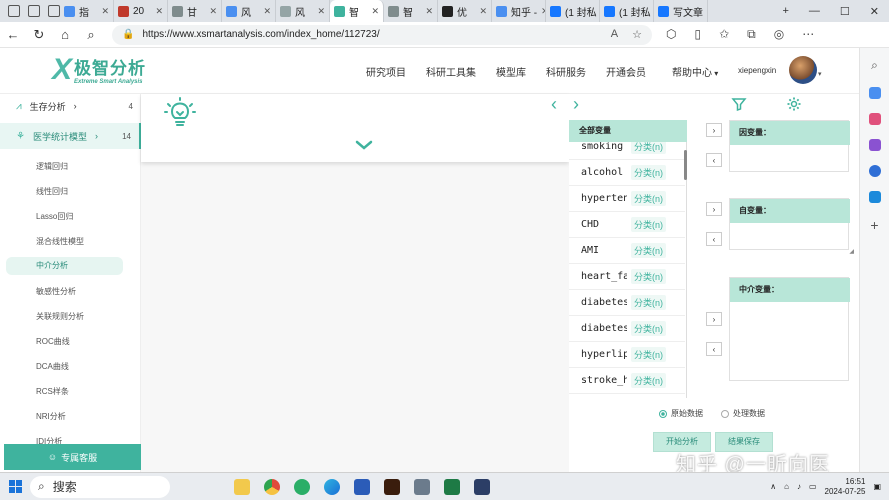 The image size is (889, 500). What do you see at coordinates (637, 34) in the screenshot?
I see `favorite-star-icon: ☆` at bounding box center [637, 34].